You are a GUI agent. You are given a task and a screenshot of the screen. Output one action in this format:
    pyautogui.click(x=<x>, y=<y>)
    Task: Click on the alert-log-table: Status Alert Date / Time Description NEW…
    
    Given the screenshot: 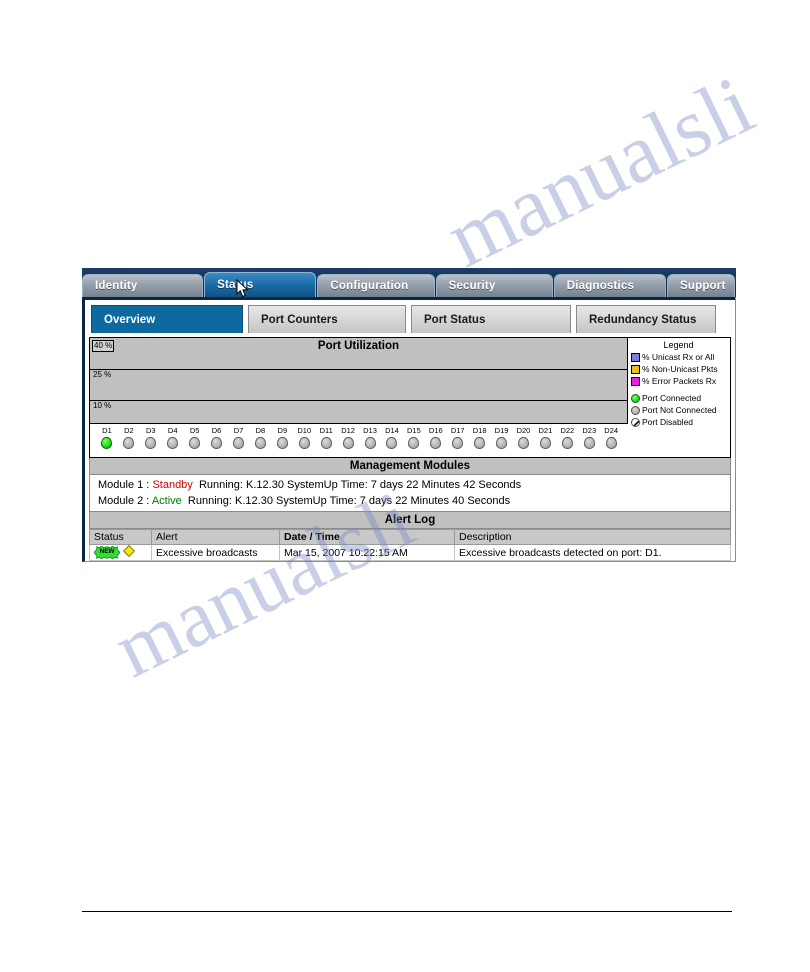 What is the action you would take?
    pyautogui.click(x=410, y=545)
    